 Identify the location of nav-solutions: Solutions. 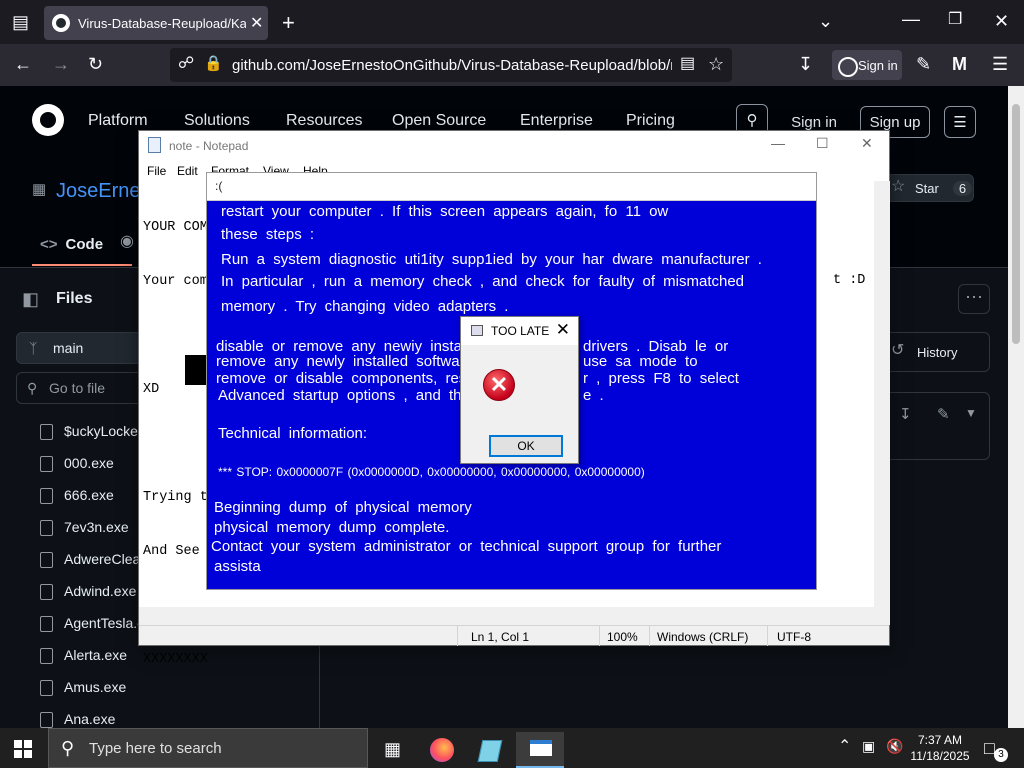
(217, 121).